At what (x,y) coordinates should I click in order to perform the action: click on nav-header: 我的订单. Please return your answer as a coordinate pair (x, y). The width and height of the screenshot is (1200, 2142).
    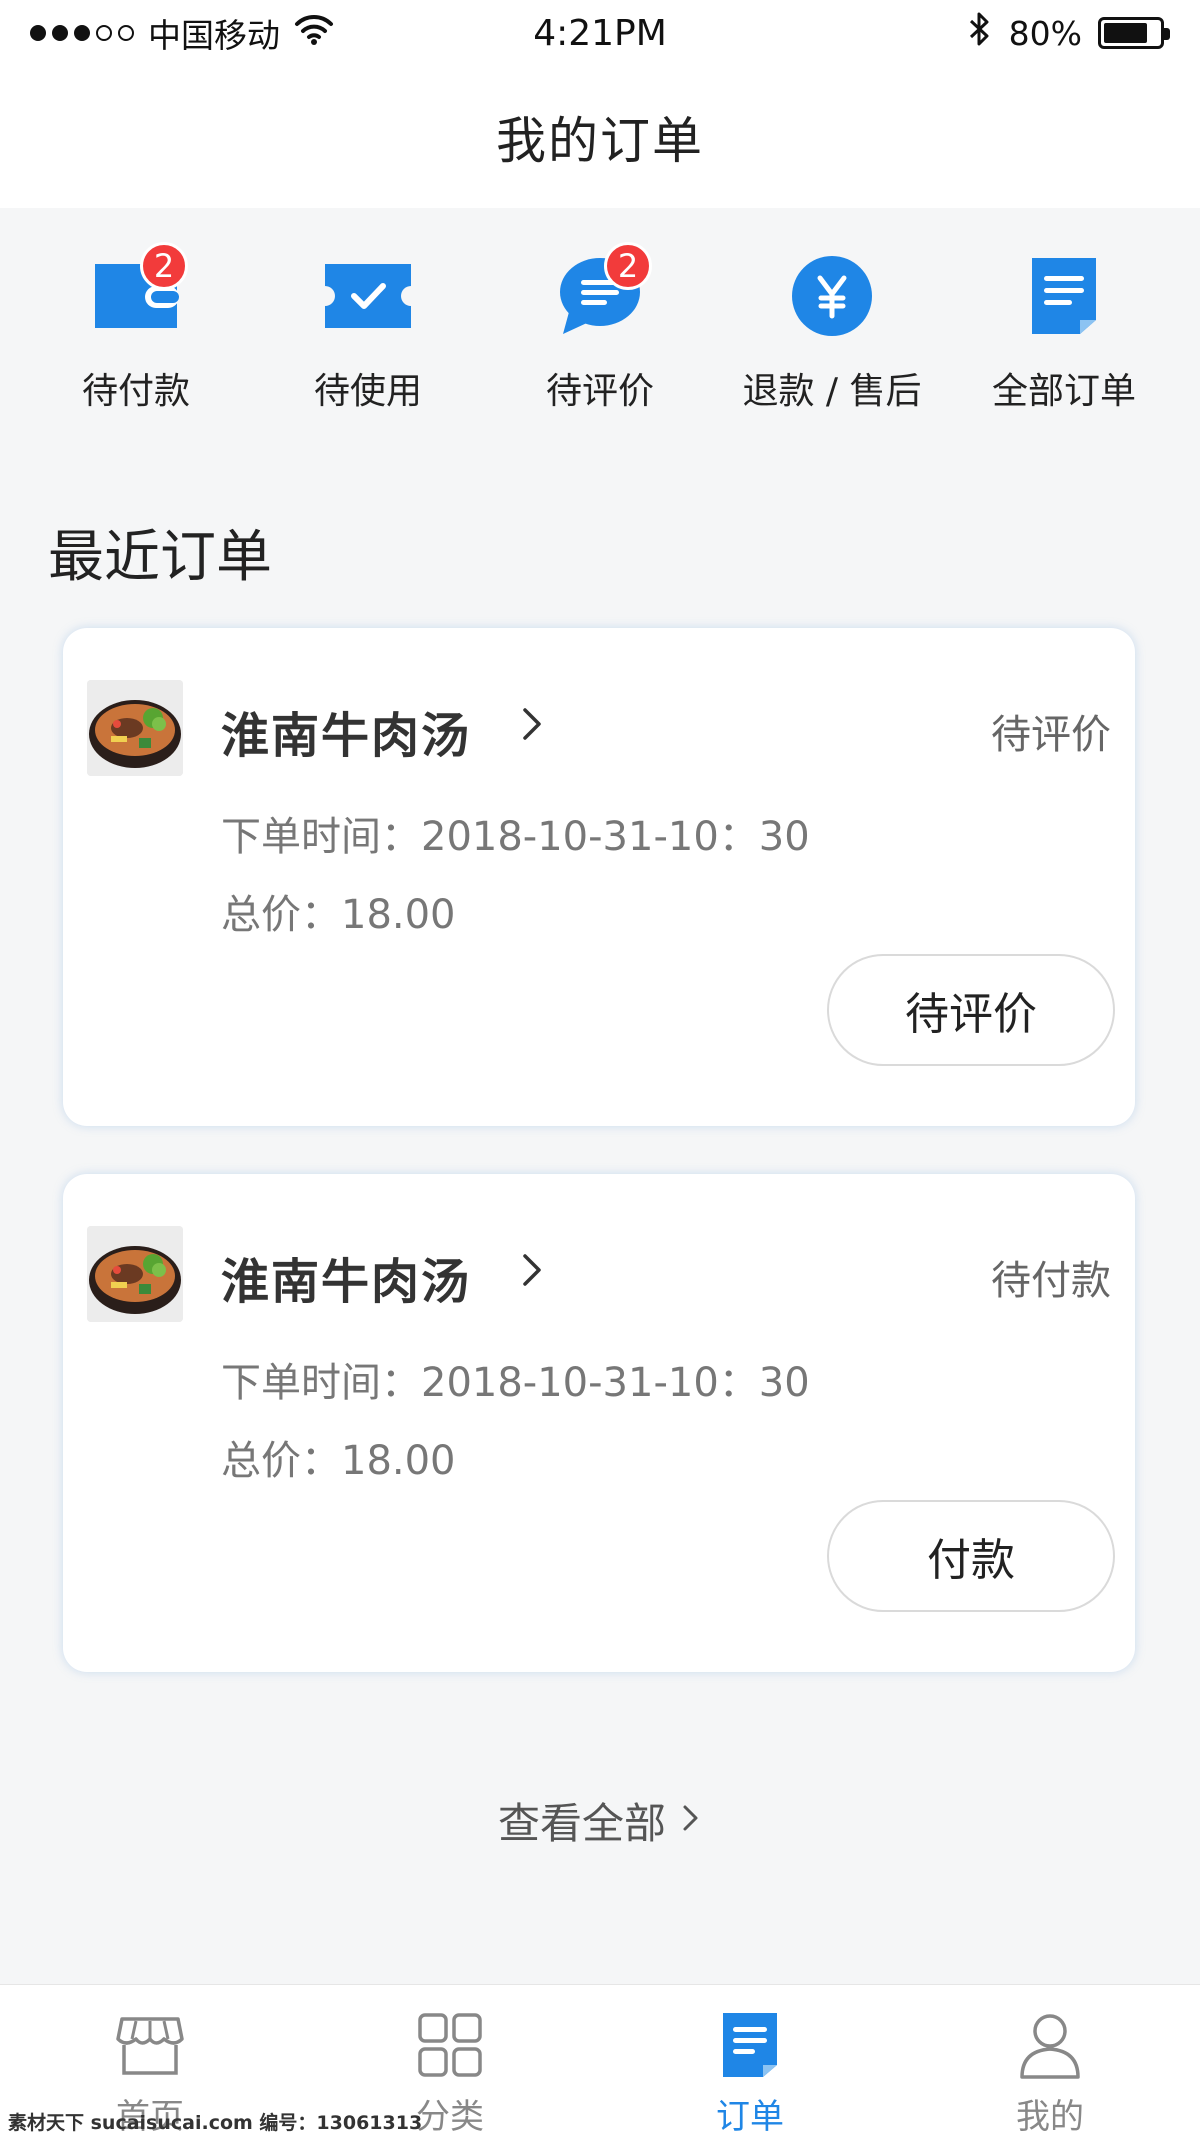
    Looking at the image, I should click on (600, 137).